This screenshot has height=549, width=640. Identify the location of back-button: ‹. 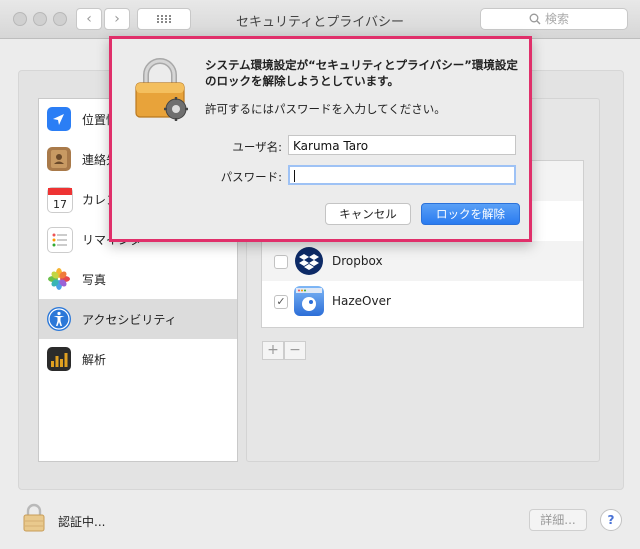
(89, 19).